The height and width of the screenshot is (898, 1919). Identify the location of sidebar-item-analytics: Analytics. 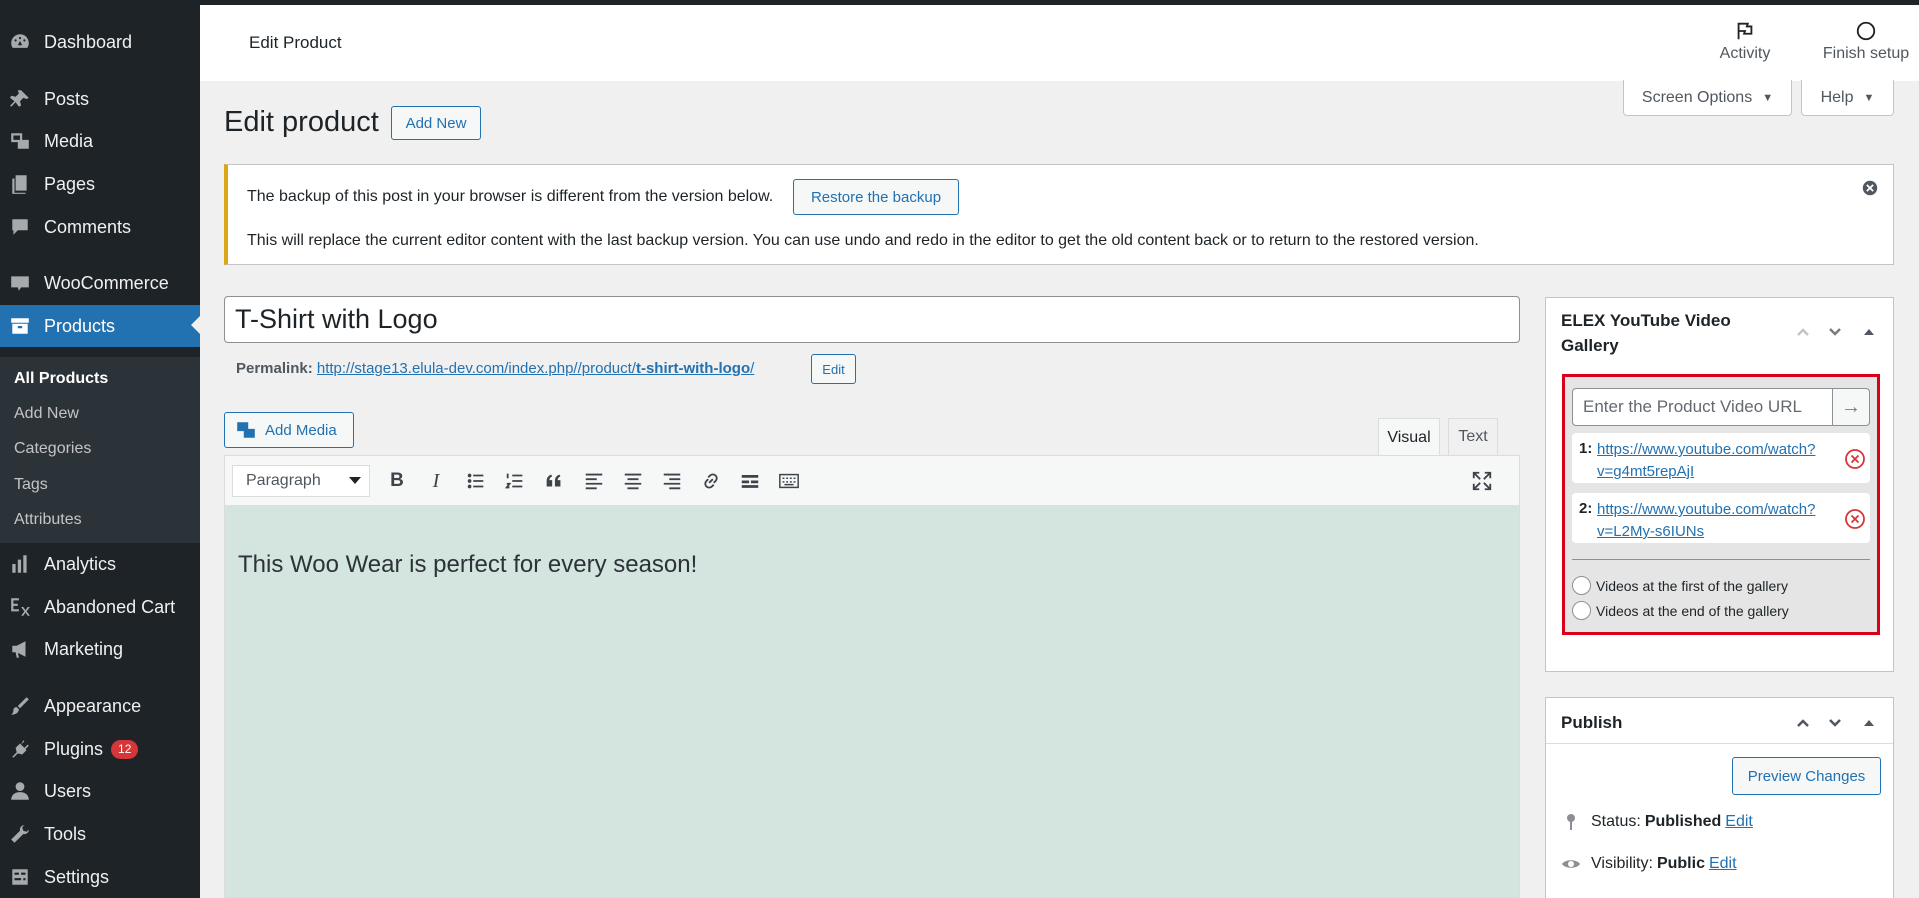
(100, 564).